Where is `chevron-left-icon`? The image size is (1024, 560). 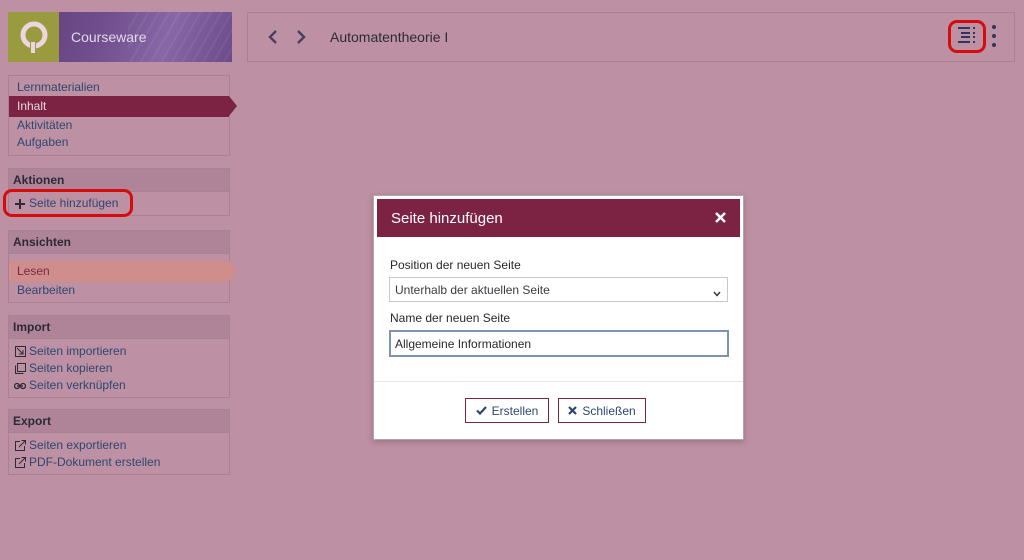
chevron-left-icon is located at coordinates (273, 37).